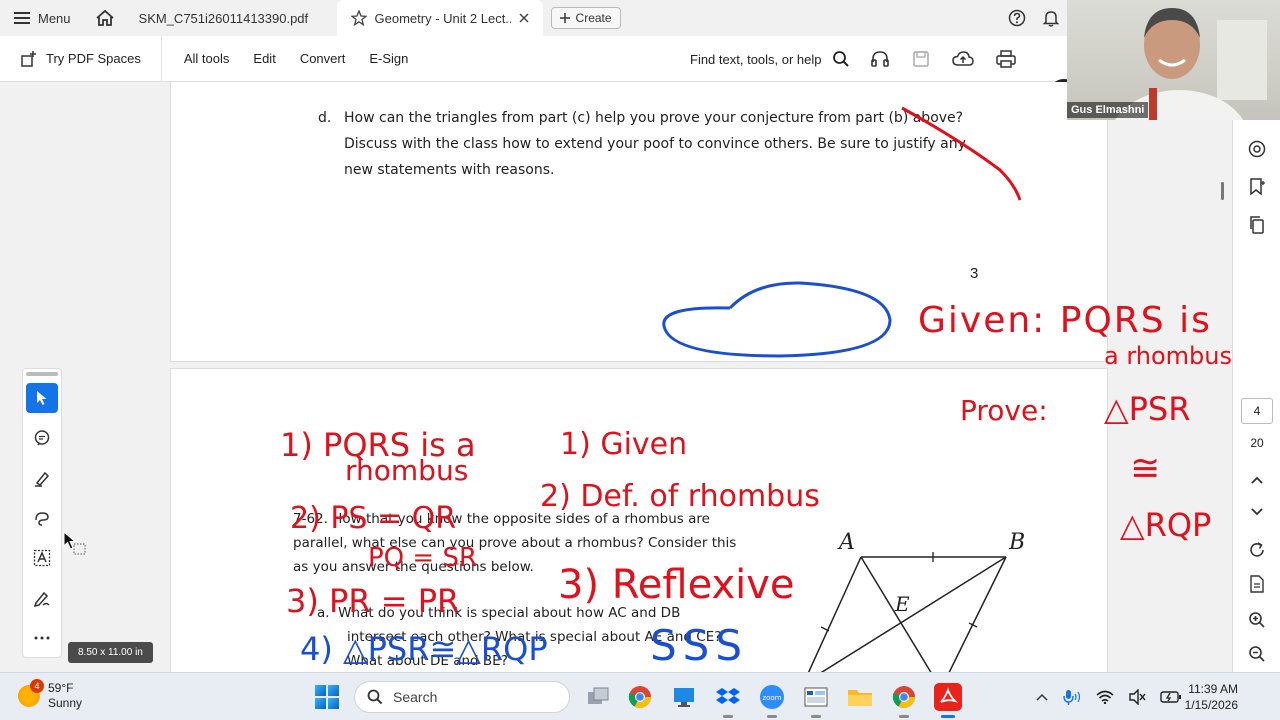 This screenshot has height=720, width=1280. What do you see at coordinates (880, 59) in the screenshot?
I see `headphones-icon` at bounding box center [880, 59].